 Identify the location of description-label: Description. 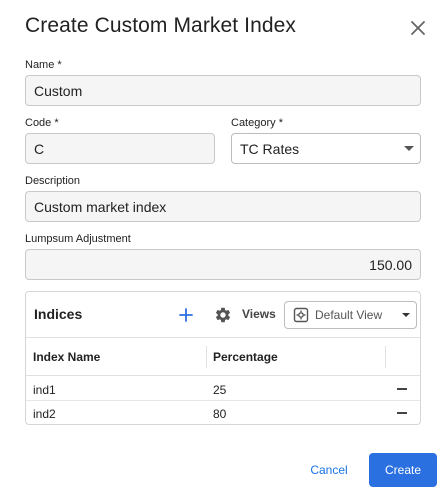
(53, 181).